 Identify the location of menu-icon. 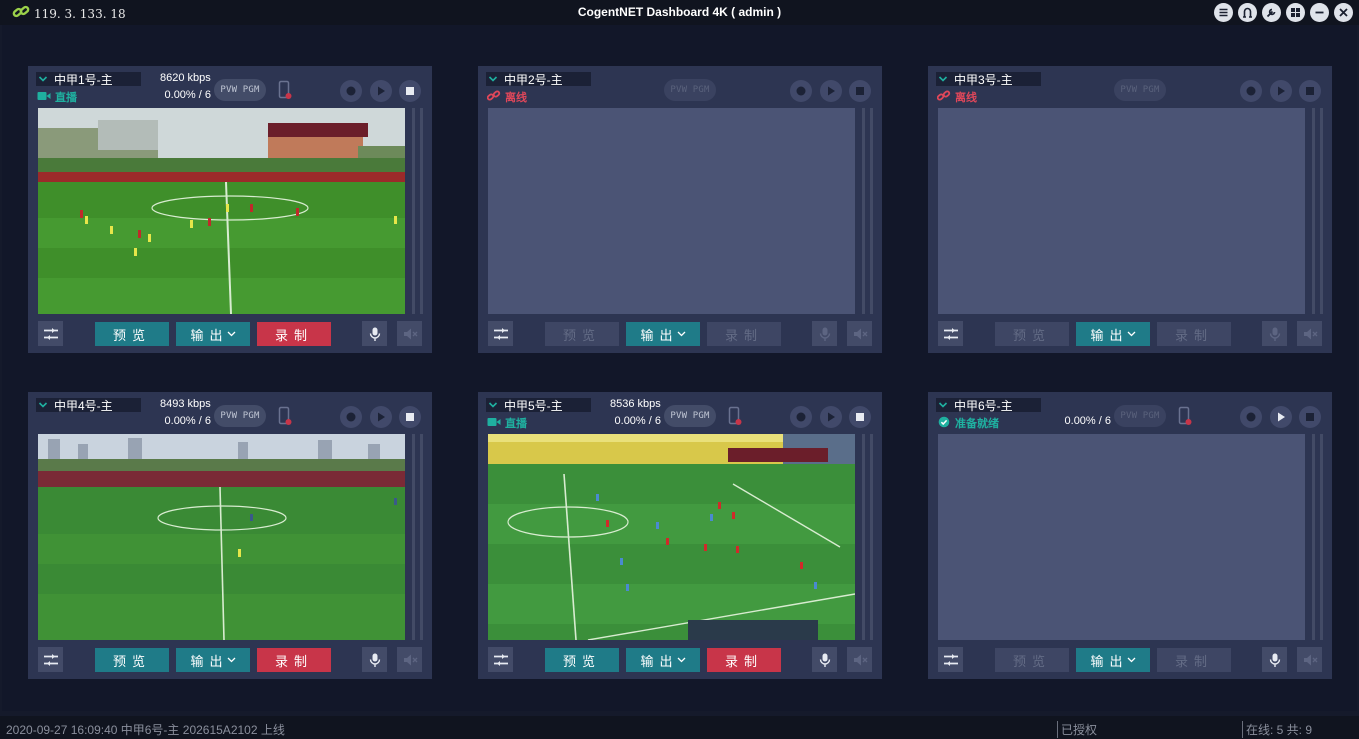
(1223, 12).